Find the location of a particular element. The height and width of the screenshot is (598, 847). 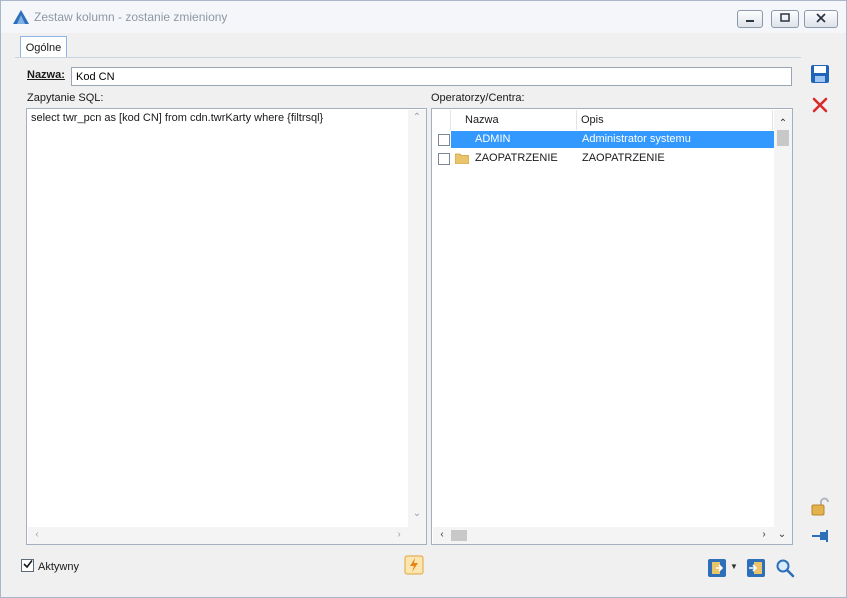

pin-icon is located at coordinates (820, 537).